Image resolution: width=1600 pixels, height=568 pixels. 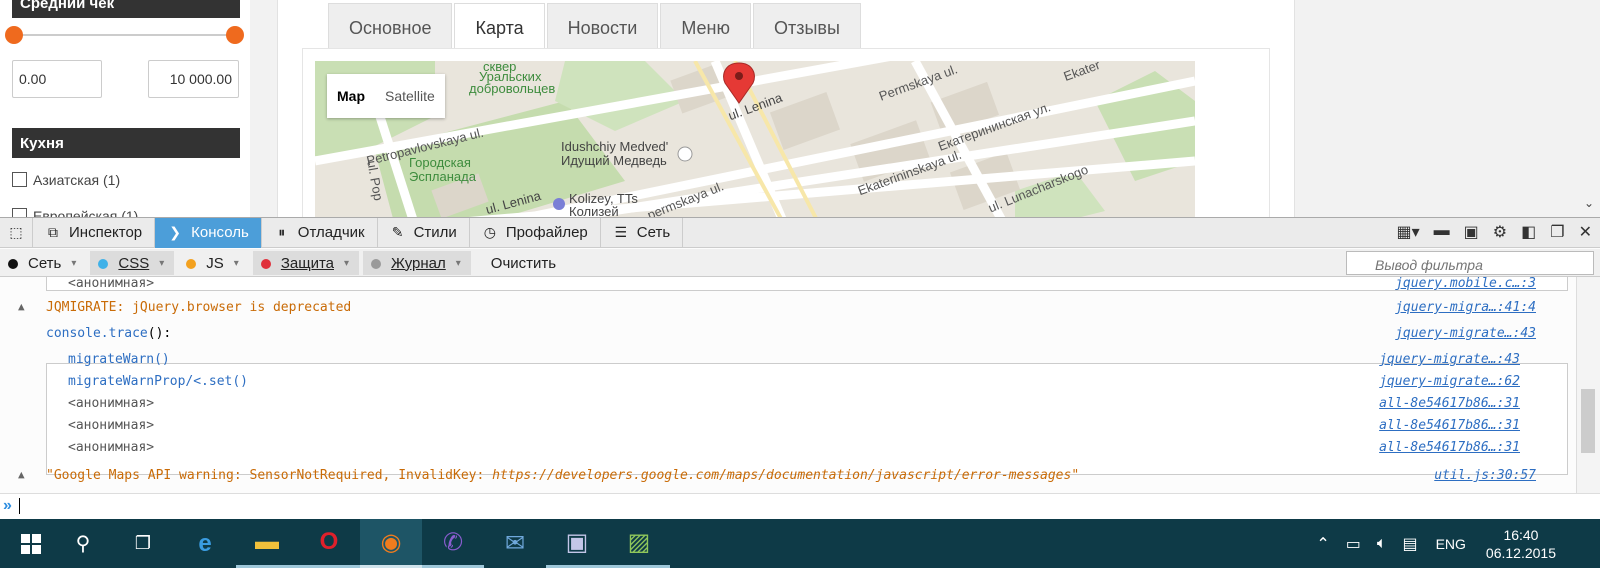 I want to click on firefox-icon: ◉, so click(x=391, y=543).